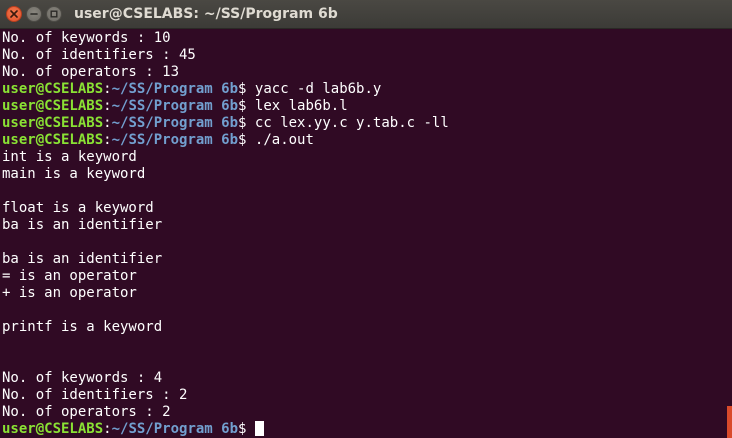  I want to click on output-line: No. of operators : 13, so click(91, 72).